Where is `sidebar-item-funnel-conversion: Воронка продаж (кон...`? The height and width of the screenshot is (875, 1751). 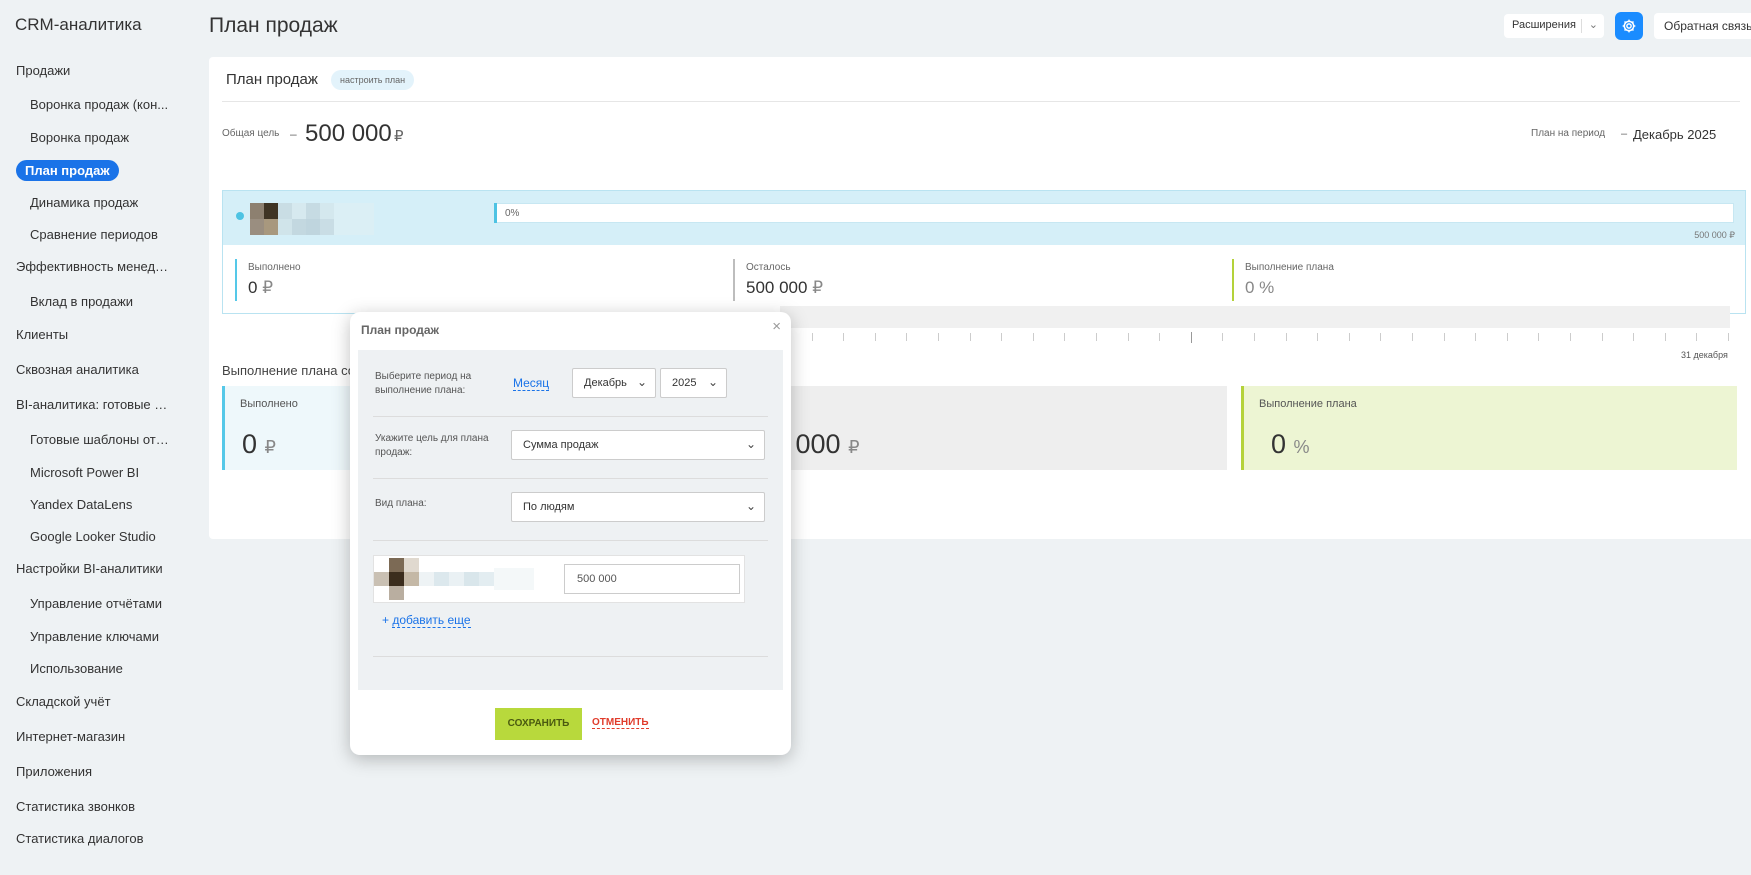
sidebar-item-funnel-conversion: Воронка продаж (кон... is located at coordinates (99, 104).